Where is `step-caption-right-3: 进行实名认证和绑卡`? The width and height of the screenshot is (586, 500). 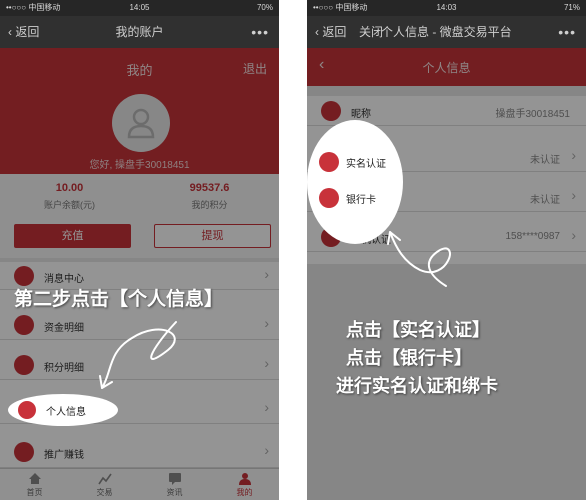
step-caption-right-3: 进行实名认证和绑卡 is located at coordinates (417, 386).